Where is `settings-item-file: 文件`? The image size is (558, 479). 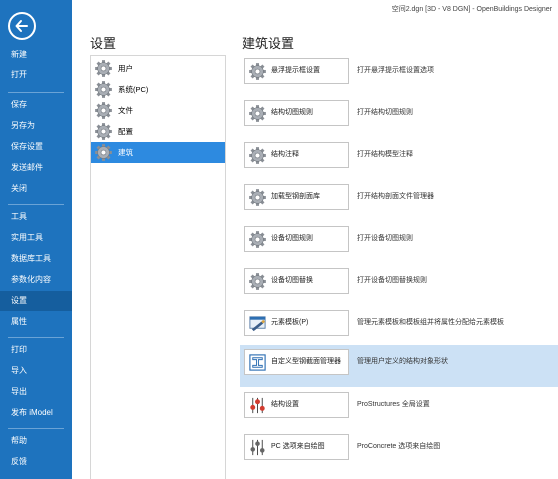 settings-item-file: 文件 is located at coordinates (158, 110).